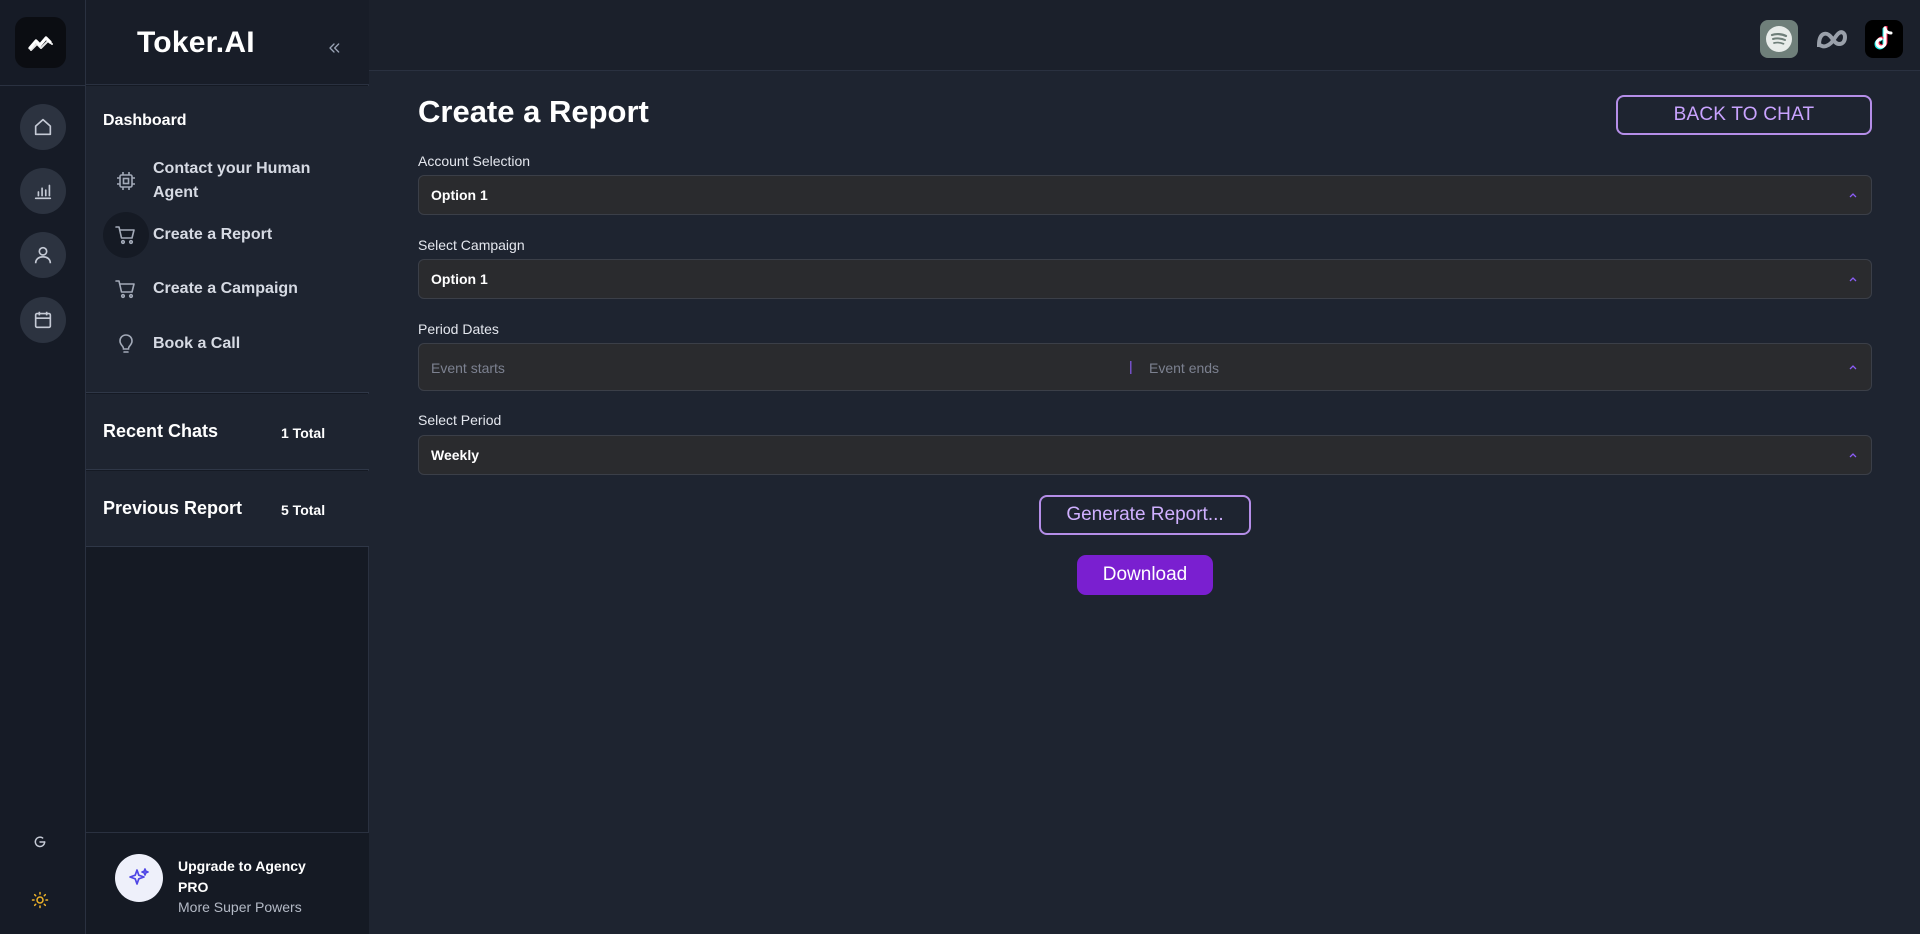 The width and height of the screenshot is (1920, 934). I want to click on previous-report-section: Previous Report 5 Total, so click(227, 509).